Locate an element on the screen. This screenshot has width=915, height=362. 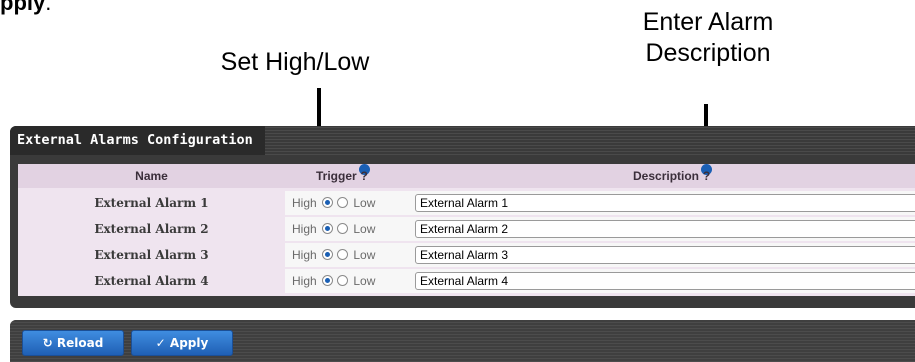
panel-title: External Alarms Configuration is located at coordinates (137, 140).